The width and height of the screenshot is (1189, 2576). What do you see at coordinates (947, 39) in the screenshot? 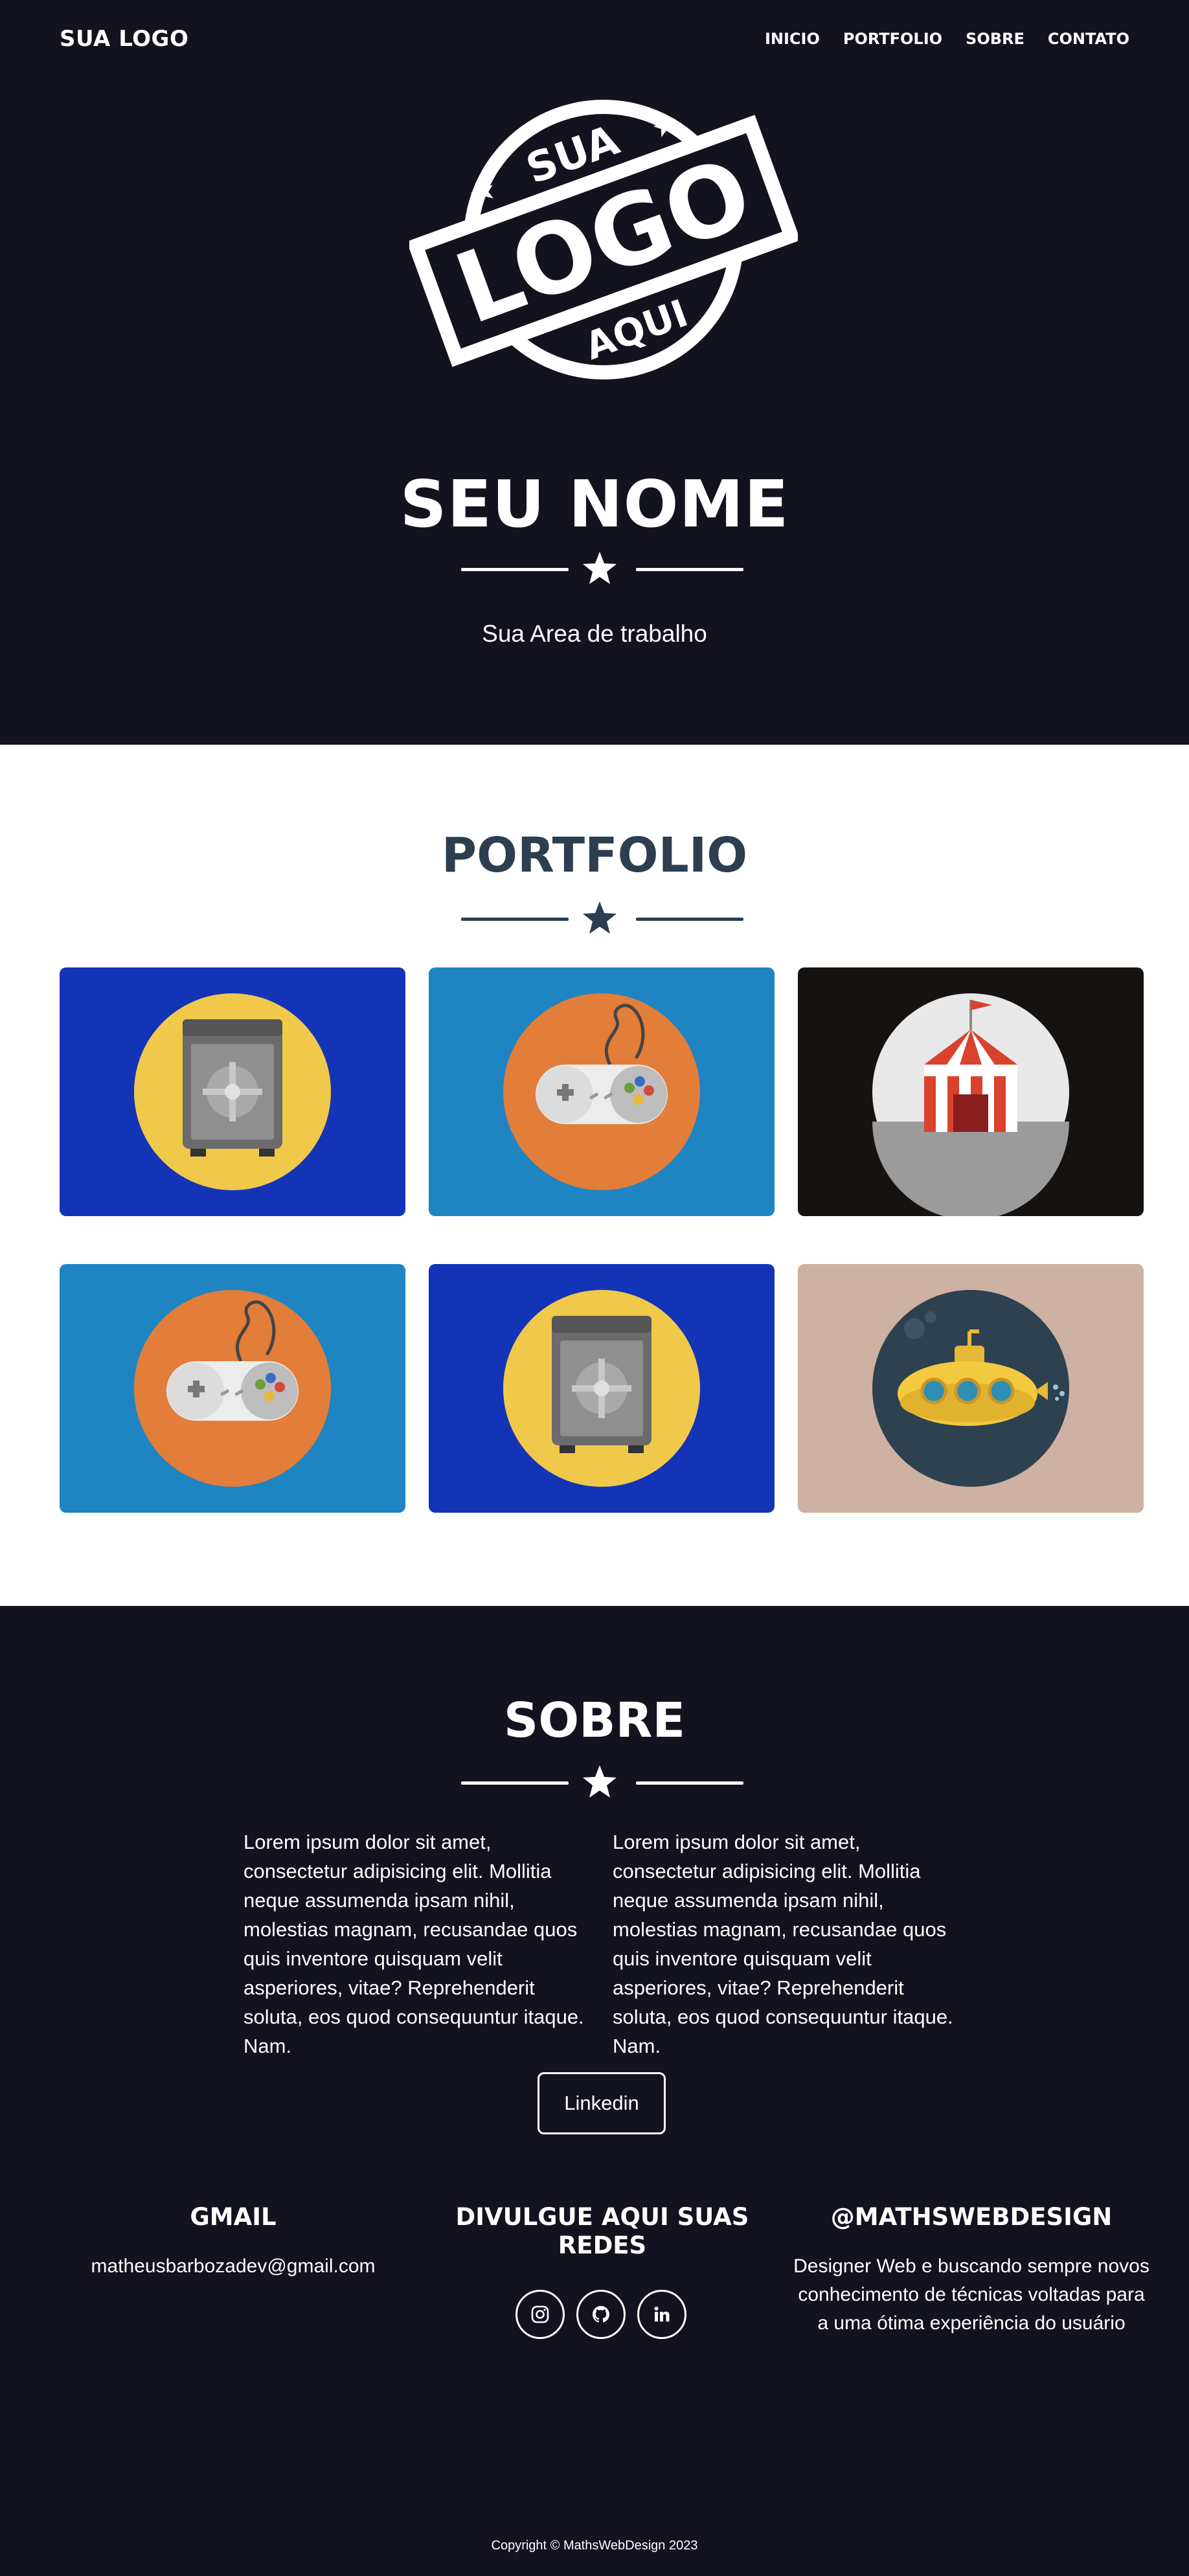
I see `nav-links: INICIO PORTFOLIO SOBRE CONTATO` at bounding box center [947, 39].